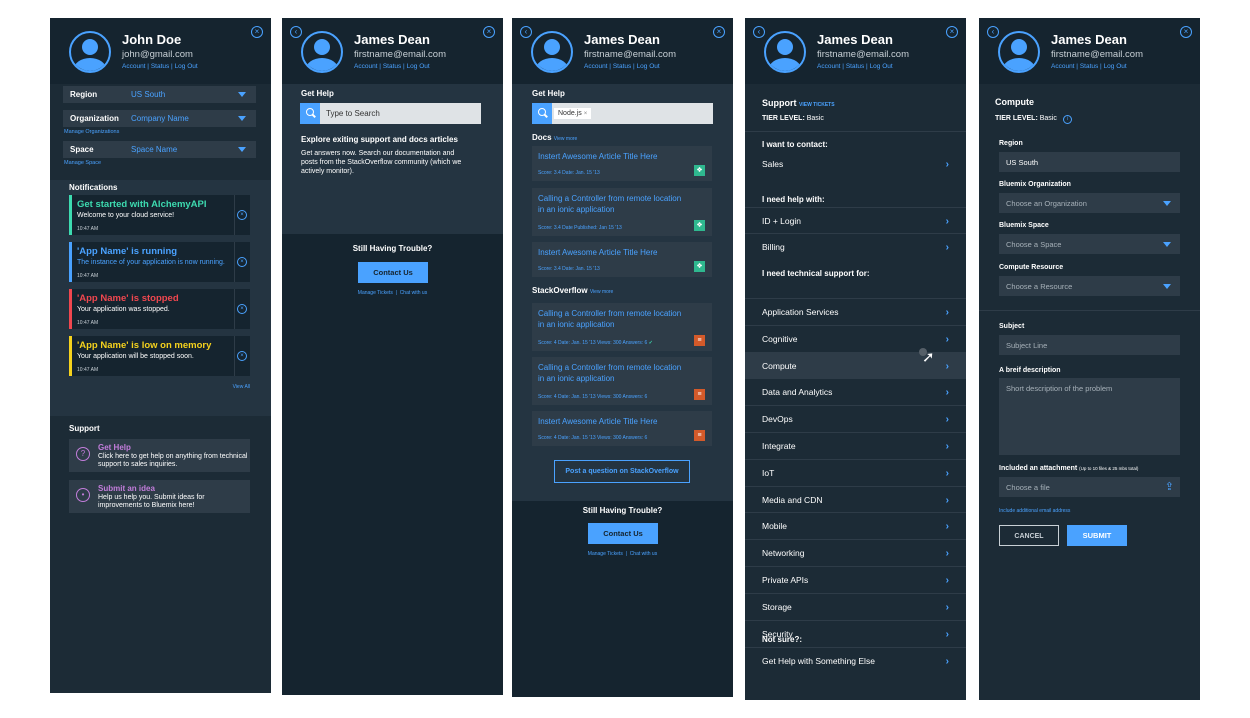 The image size is (1250, 718). Describe the element at coordinates (855, 525) in the screenshot. I see `option-mobile: Mobile ›` at that location.